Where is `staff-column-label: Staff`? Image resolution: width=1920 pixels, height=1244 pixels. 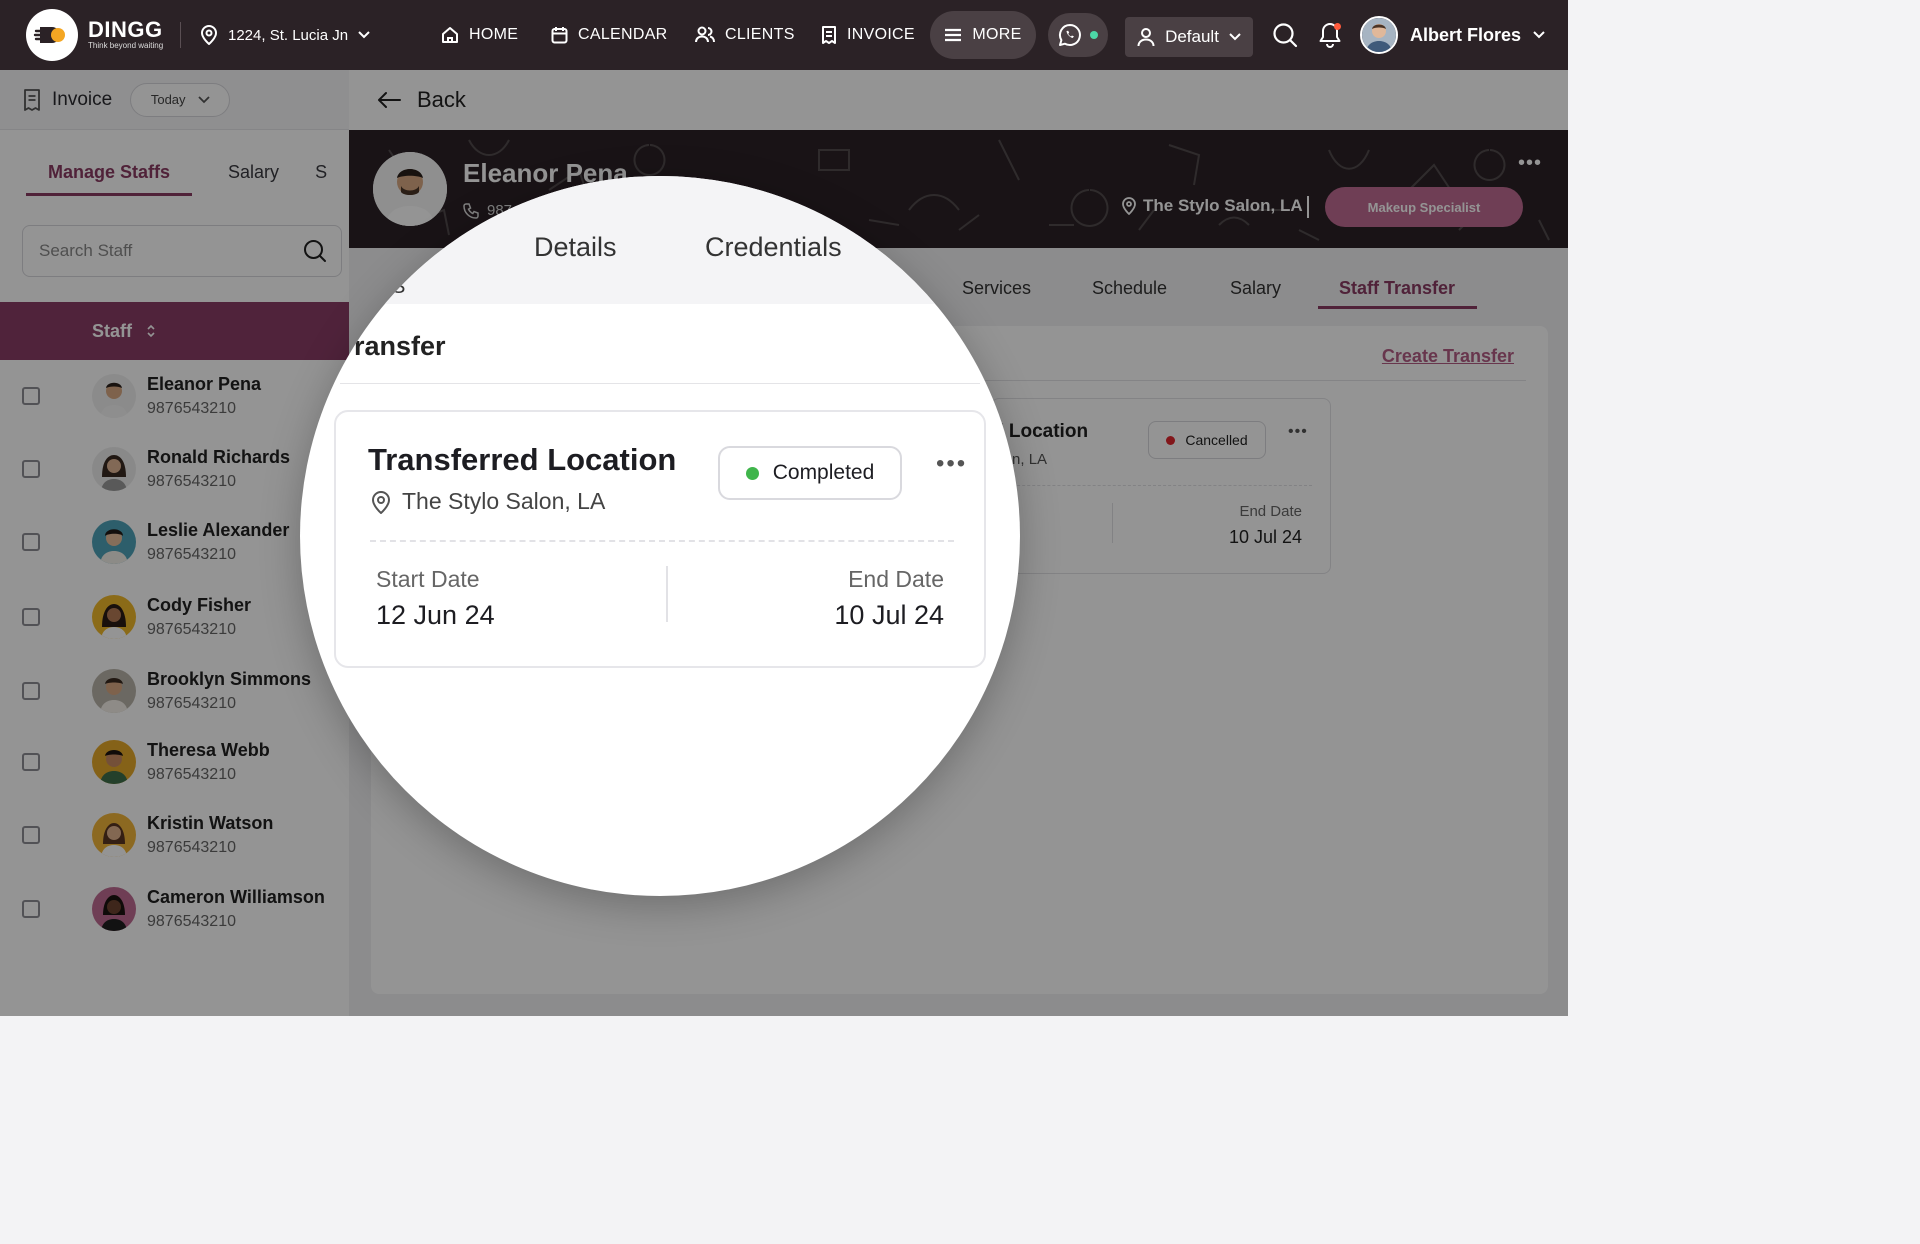 staff-column-label: Staff is located at coordinates (112, 330).